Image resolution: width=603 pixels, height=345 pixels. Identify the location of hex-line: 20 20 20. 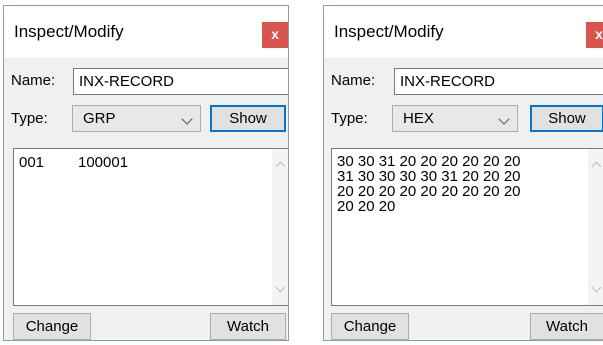
(366, 206).